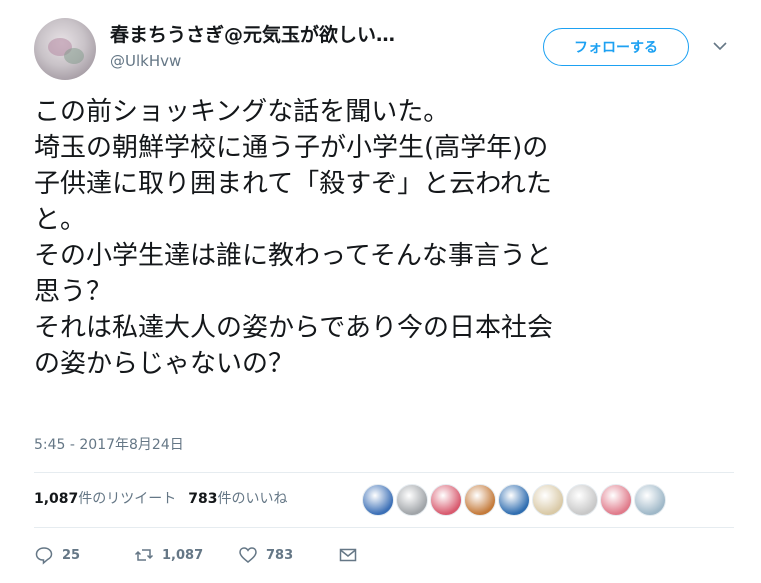  I want to click on like-button: 783, so click(265, 555).